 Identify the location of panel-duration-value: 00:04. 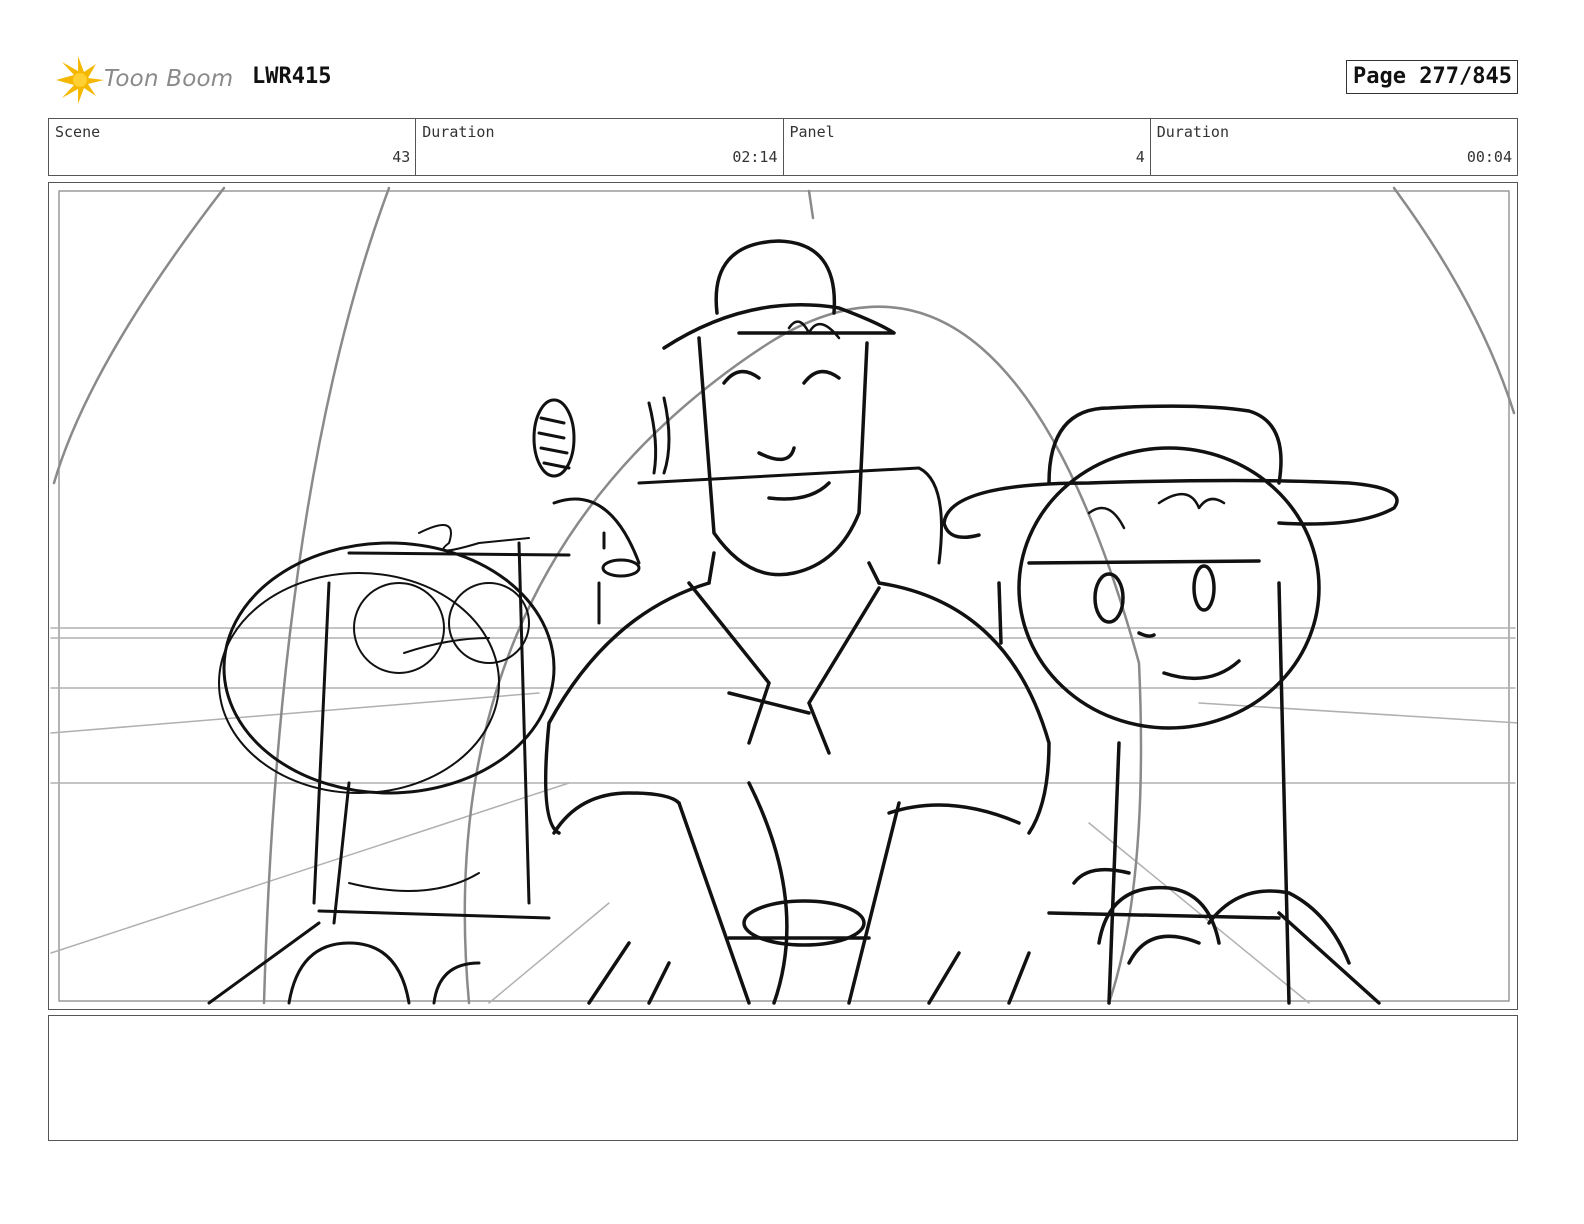
(1489, 157).